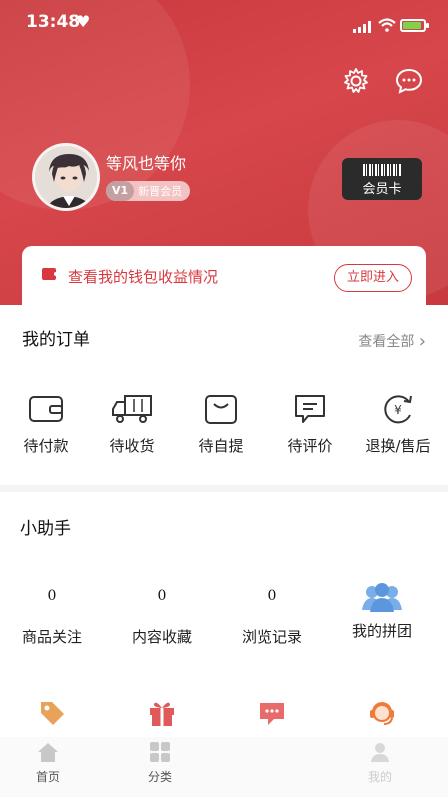 This screenshot has height=797, width=448. Describe the element at coordinates (379, 777) in the screenshot. I see `tab-label: 我的` at that location.